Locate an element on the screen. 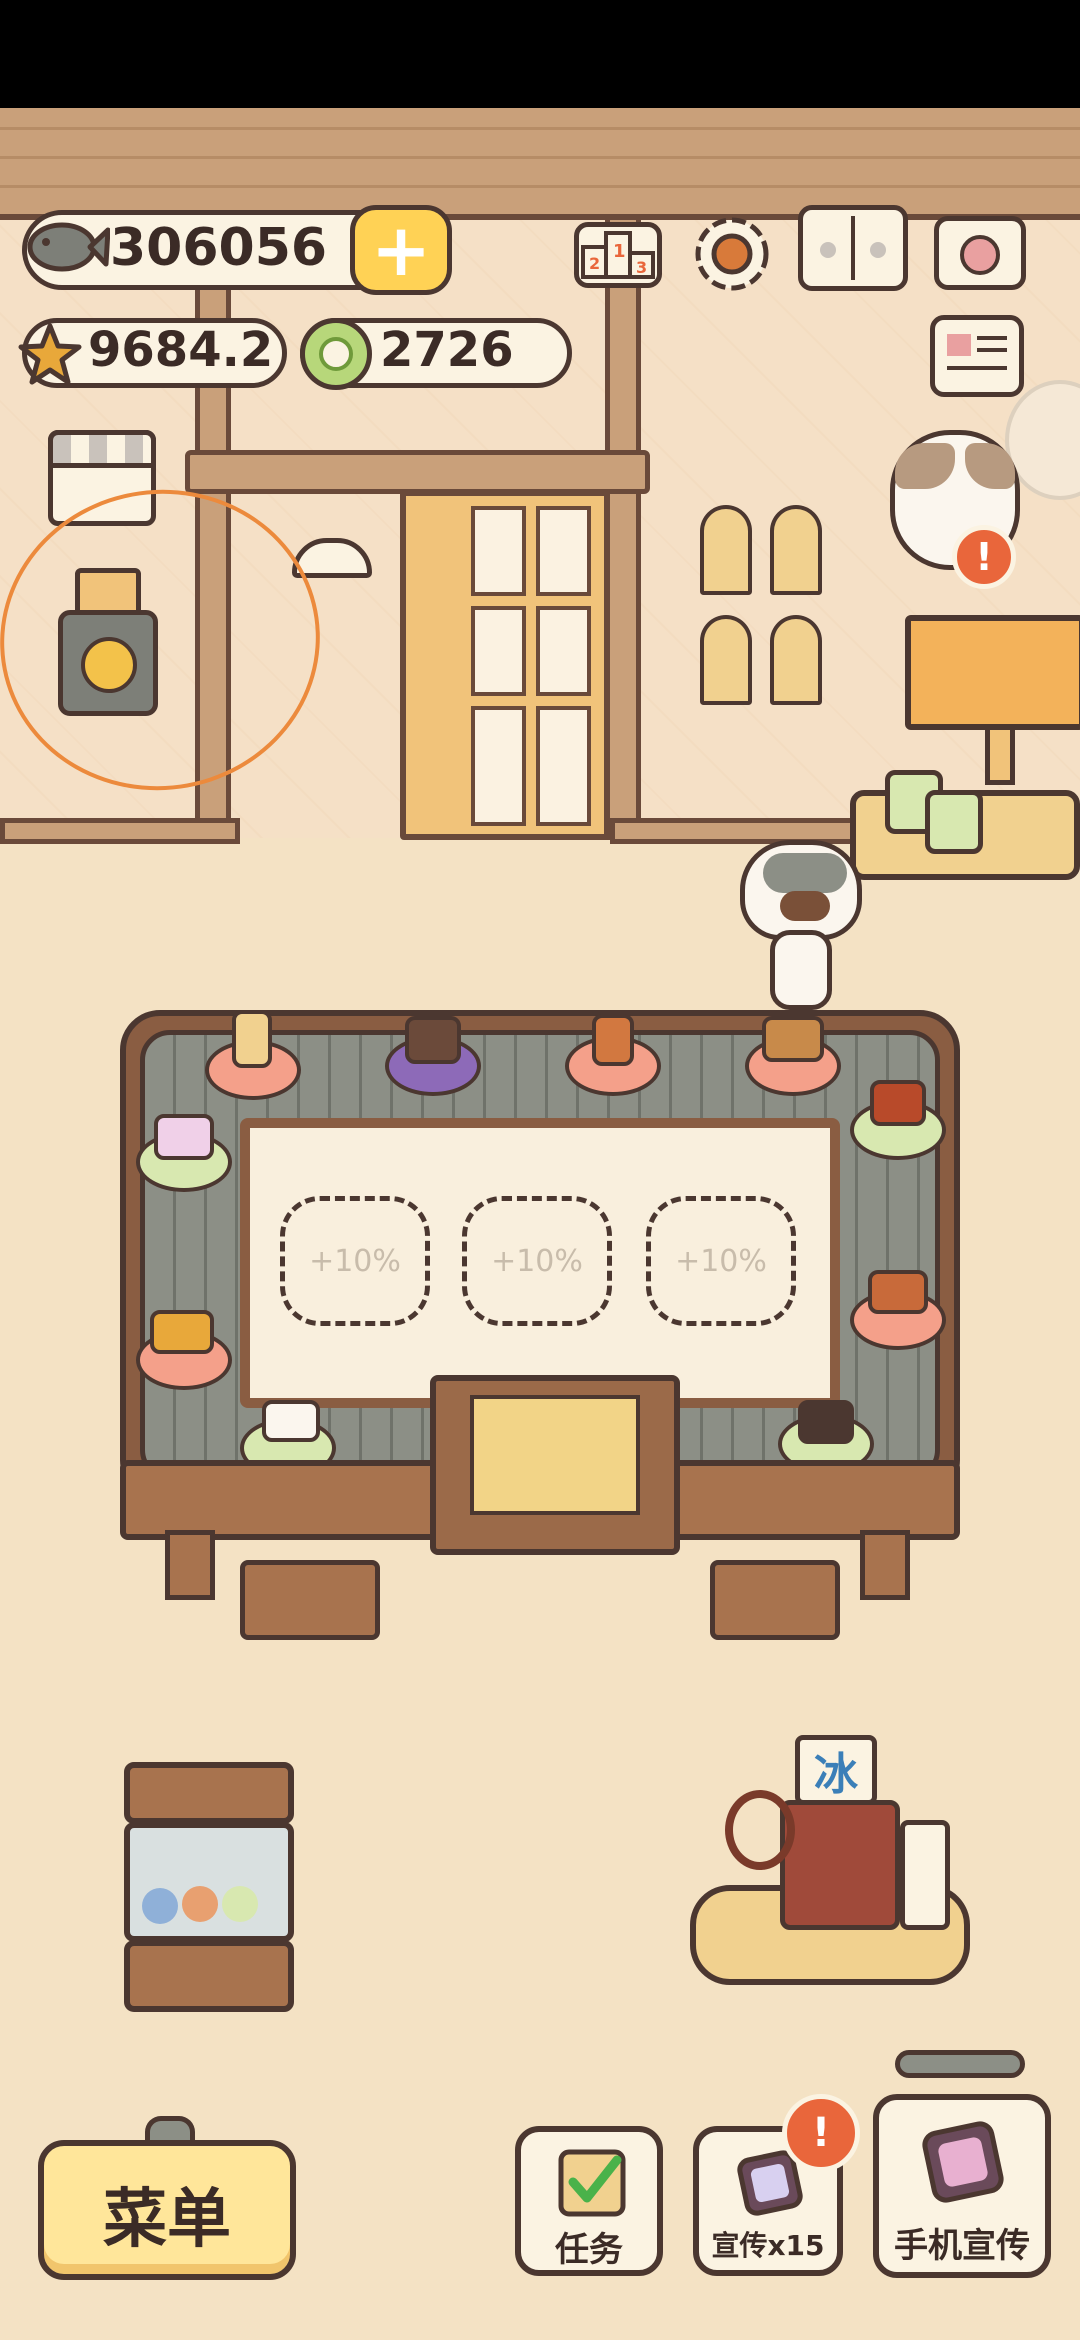 The width and height of the screenshot is (1080, 2340). seat-bonus-label-3: +10% is located at coordinates (721, 1261).